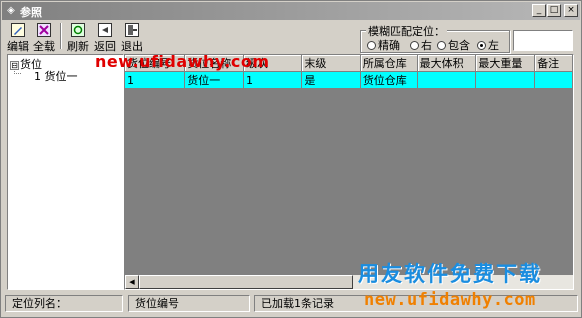  What do you see at coordinates (78, 30) in the screenshot?
I see `refresh-icon` at bounding box center [78, 30].